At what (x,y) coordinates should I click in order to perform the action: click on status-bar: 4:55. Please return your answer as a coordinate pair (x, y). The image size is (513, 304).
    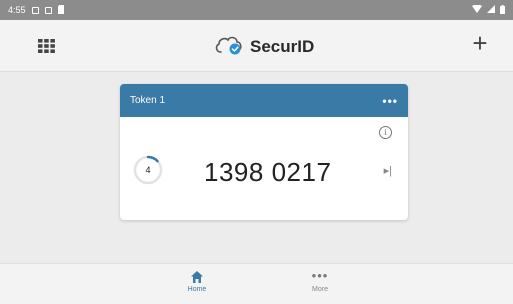
    Looking at the image, I should click on (256, 10).